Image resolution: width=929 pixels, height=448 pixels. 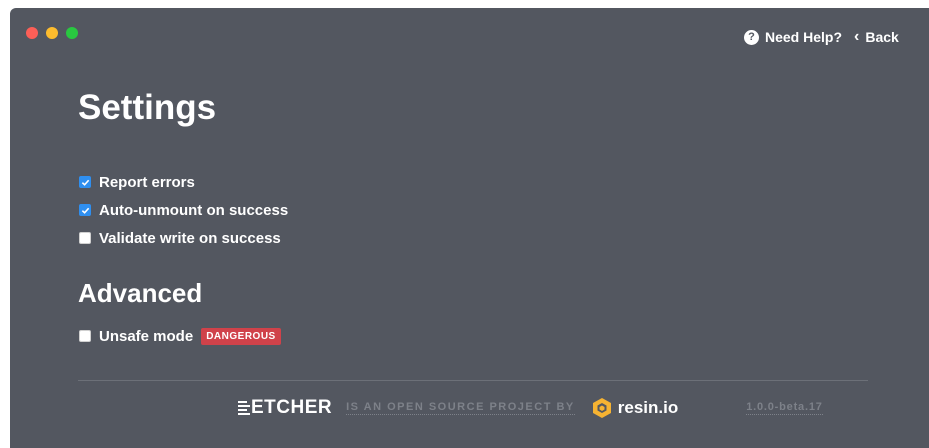 I want to click on unsafe-mode-checkbox, so click(x=85, y=336).